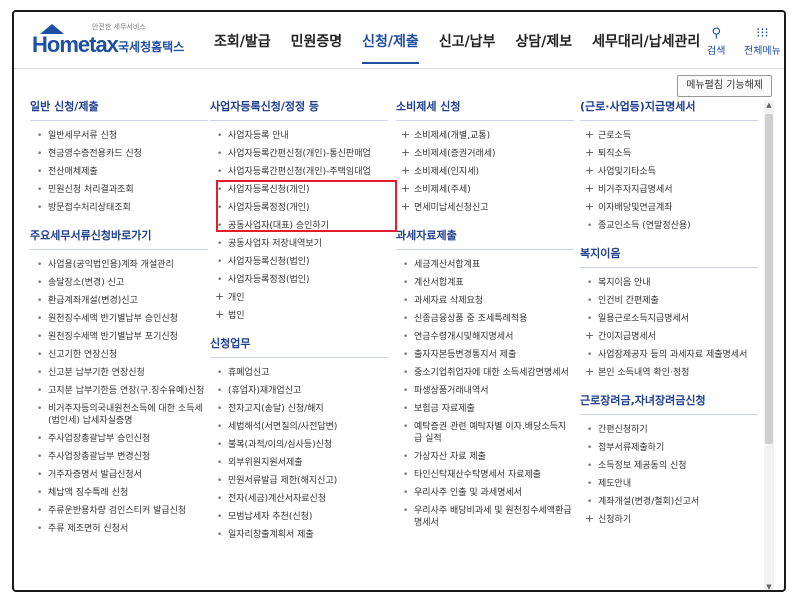 The width and height of the screenshot is (800, 603). What do you see at coordinates (669, 355) in the screenshot?
I see `menu-link: 사업장제공자 등의 과세자료 제출명세서` at bounding box center [669, 355].